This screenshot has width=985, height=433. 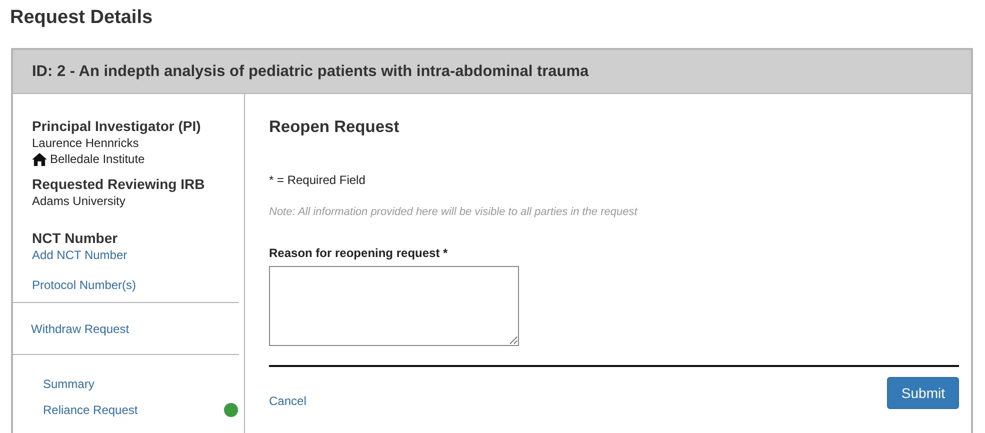 I want to click on reason-field, so click(x=394, y=306).